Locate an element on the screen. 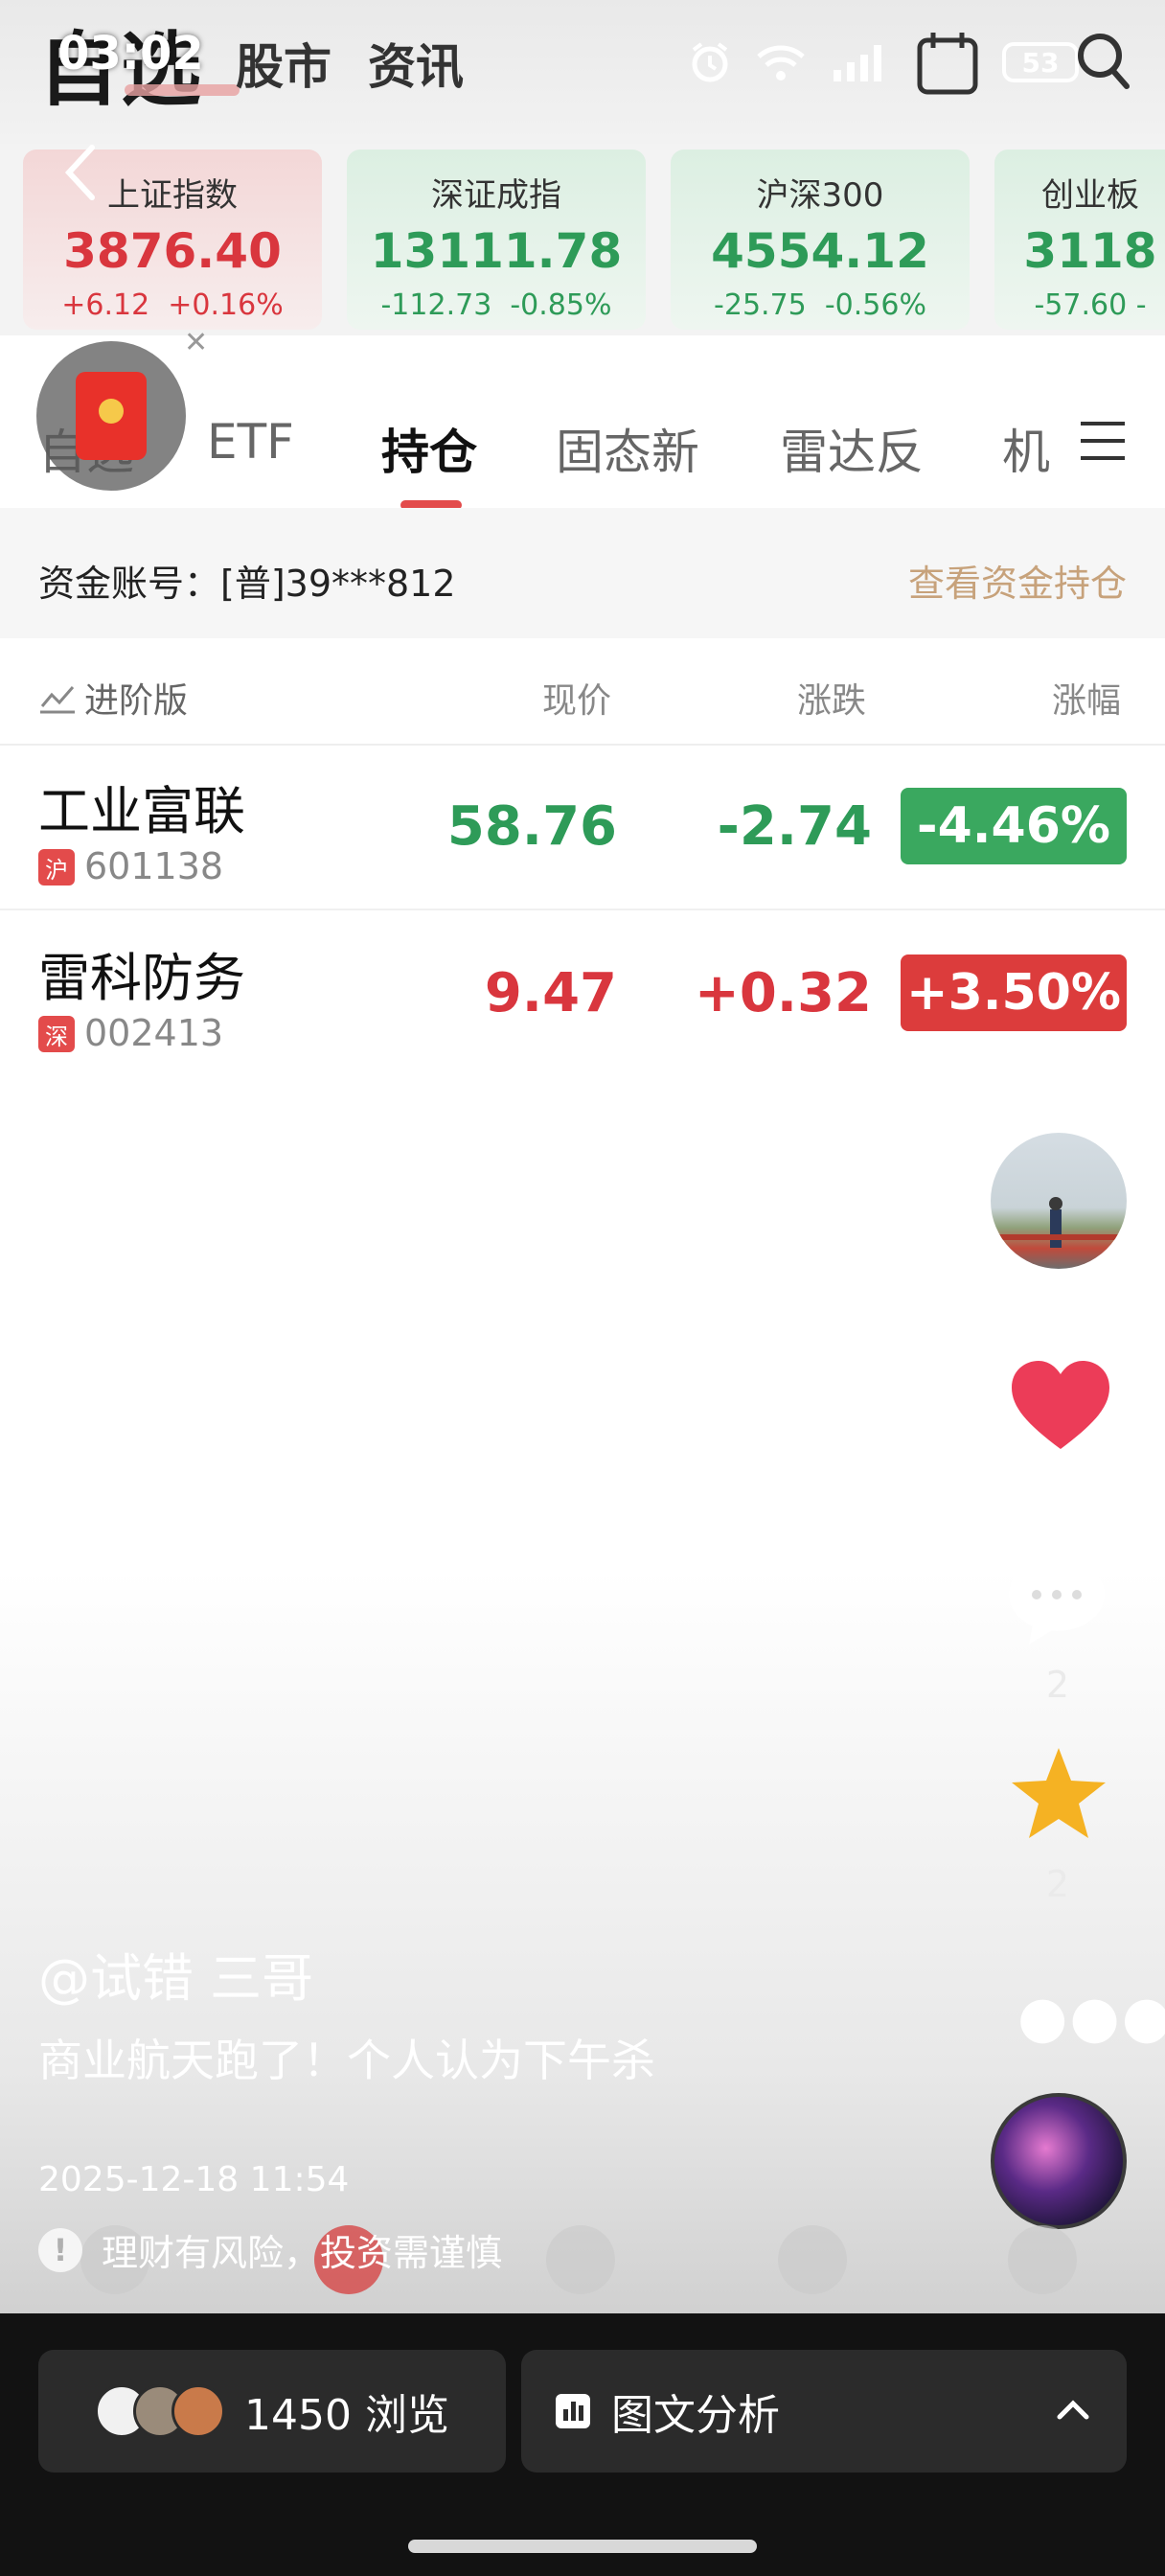 This screenshot has height=2576, width=1165. stock-change: +0.32 is located at coordinates (783, 993).